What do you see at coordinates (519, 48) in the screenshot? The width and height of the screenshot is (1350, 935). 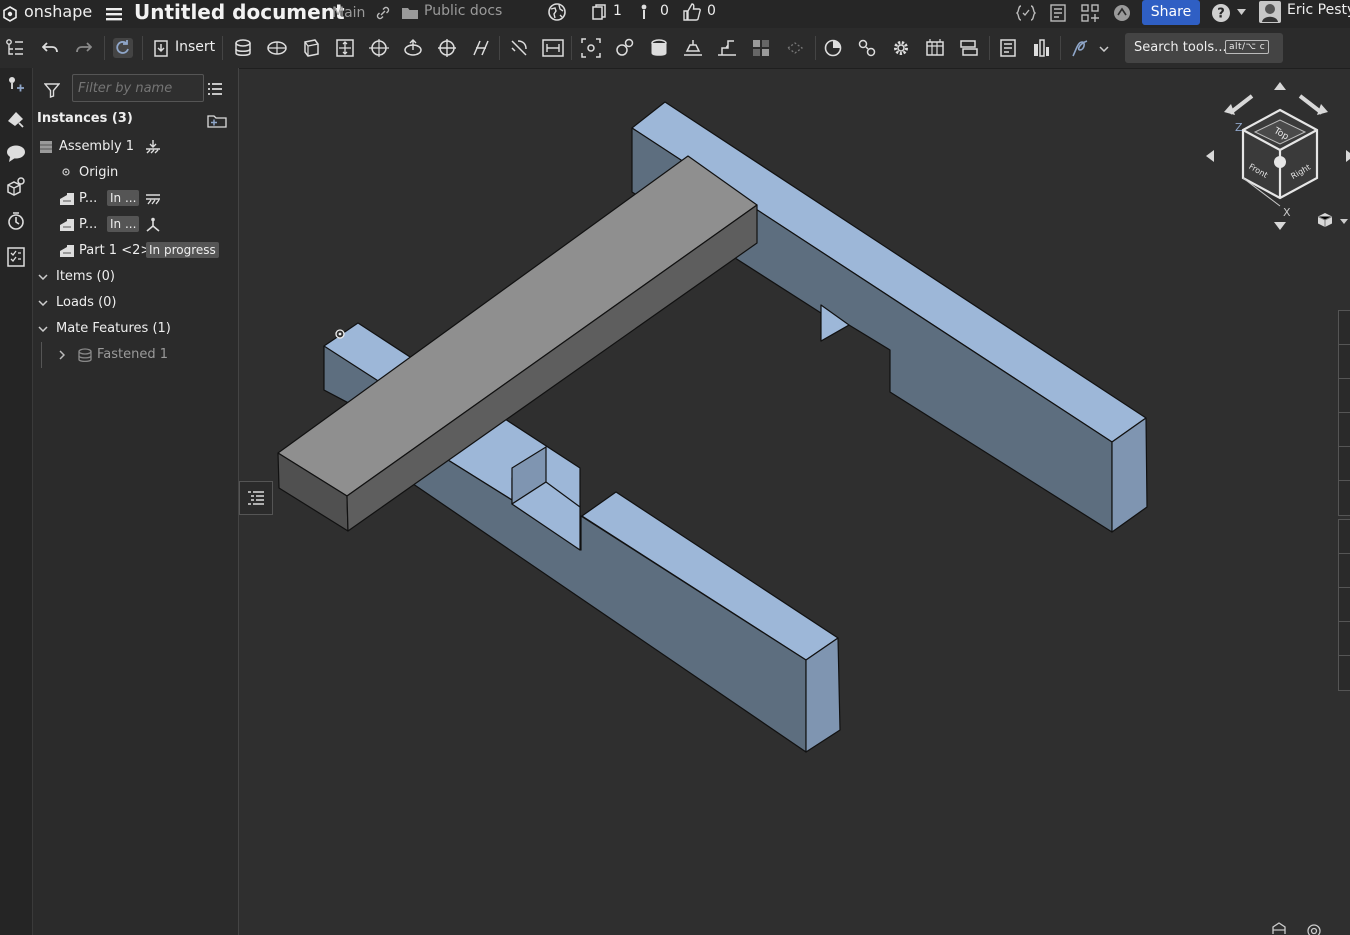 I see `tangent-mate-icon` at bounding box center [519, 48].